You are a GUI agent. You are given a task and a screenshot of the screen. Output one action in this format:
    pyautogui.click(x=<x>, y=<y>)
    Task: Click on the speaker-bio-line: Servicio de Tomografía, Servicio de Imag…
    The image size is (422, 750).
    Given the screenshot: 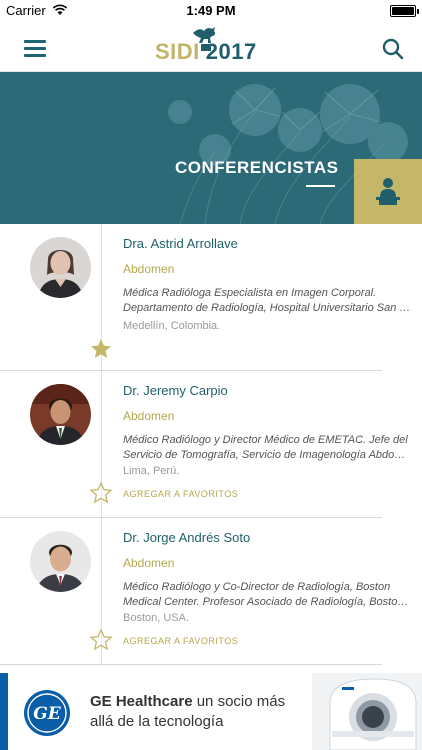 What is the action you would take?
    pyautogui.click(x=268, y=455)
    